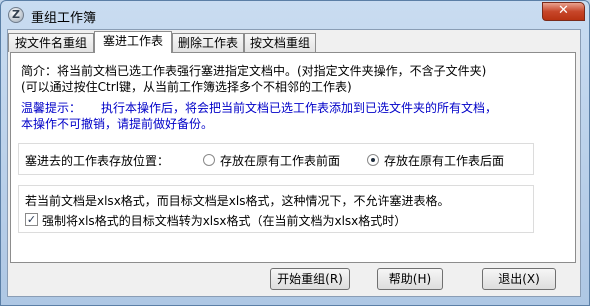 The image size is (590, 306). Describe the element at coordinates (31, 219) in the screenshot. I see `force-xlsx-checkbox: ✓` at that location.